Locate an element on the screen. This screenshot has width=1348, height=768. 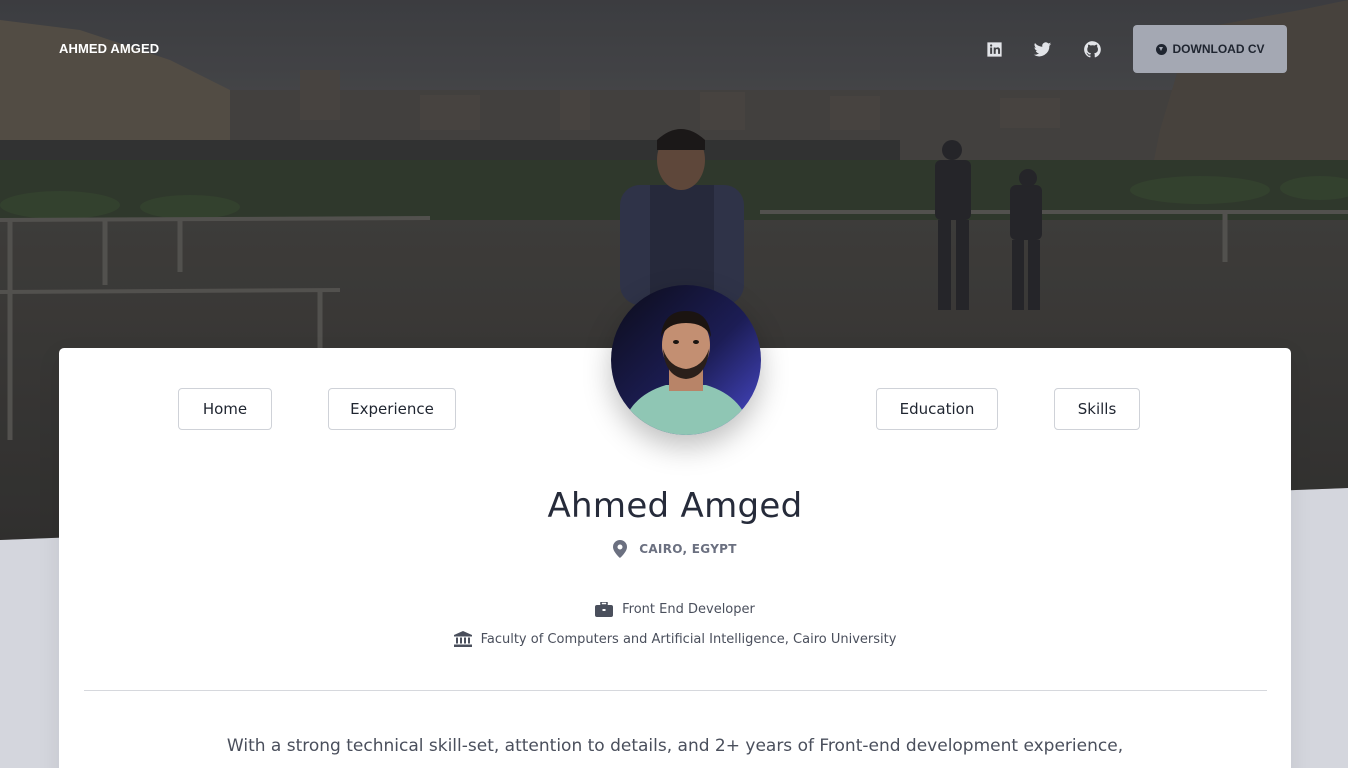
top-navbar: AHMED AMGED DOWNLOAD CV is located at coordinates (674, 49).